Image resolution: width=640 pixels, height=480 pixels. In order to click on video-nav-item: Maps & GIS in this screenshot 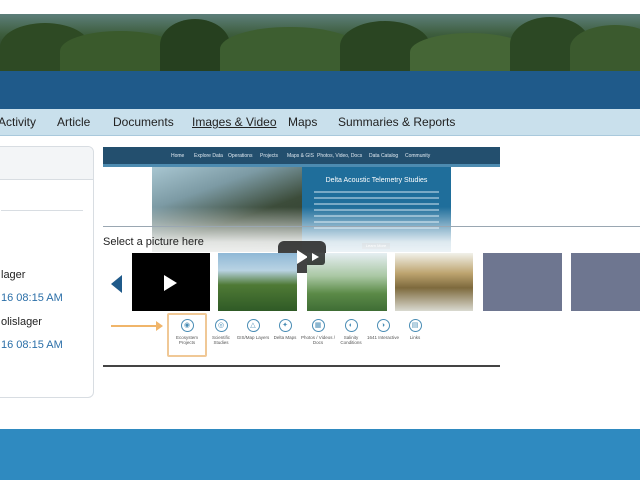, I will do `click(300, 156)`.